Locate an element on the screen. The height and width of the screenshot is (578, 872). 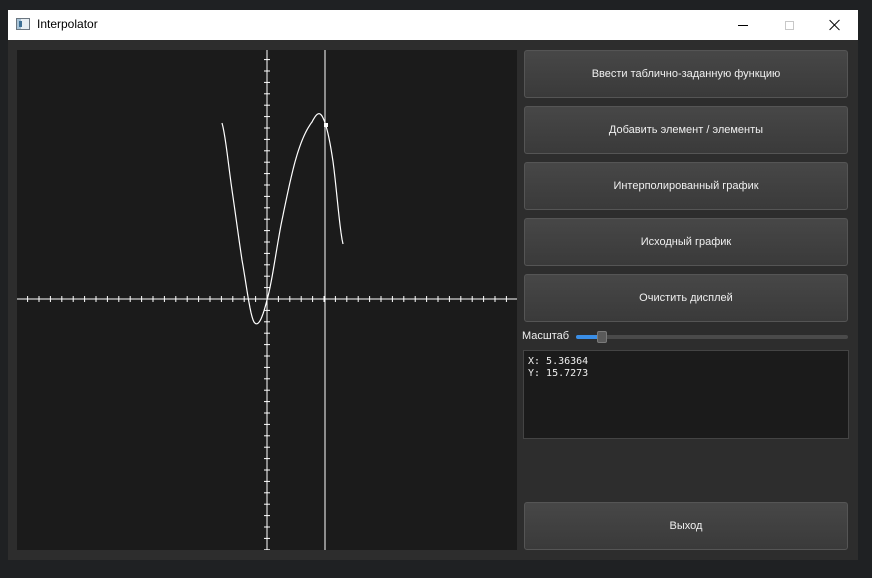
scale-slider is located at coordinates (712, 337).